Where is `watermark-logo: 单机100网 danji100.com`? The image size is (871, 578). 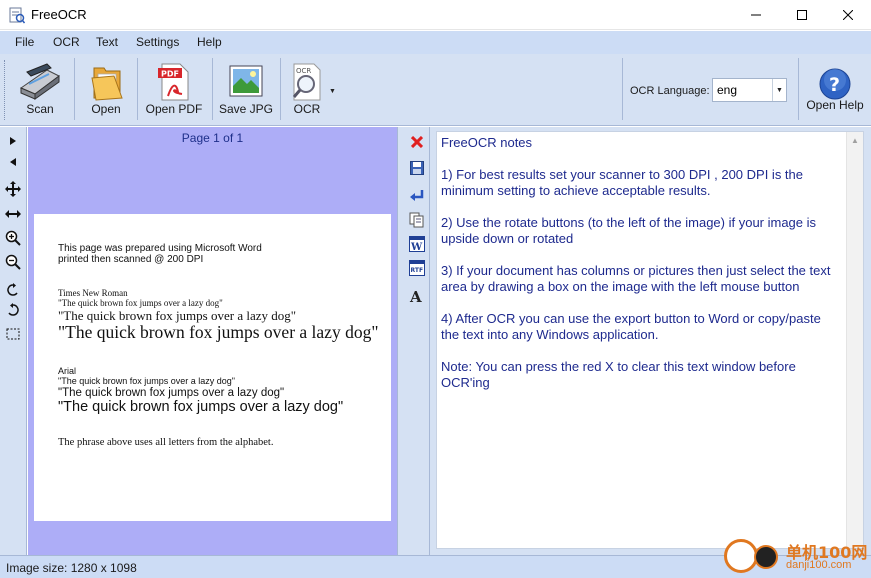 watermark-logo: 单机100网 danji100.com is located at coordinates (796, 556).